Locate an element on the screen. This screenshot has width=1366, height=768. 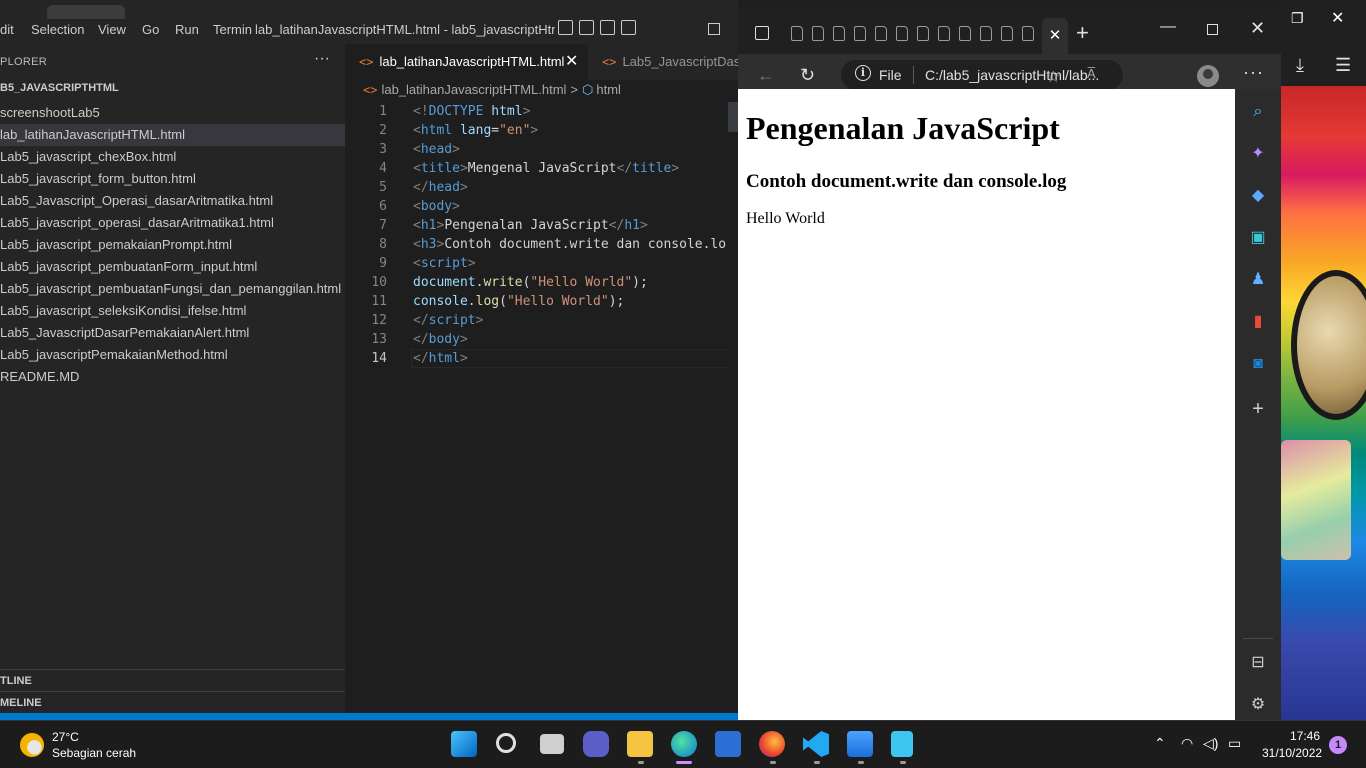
notification-badge: 1 is located at coordinates (1338, 745).